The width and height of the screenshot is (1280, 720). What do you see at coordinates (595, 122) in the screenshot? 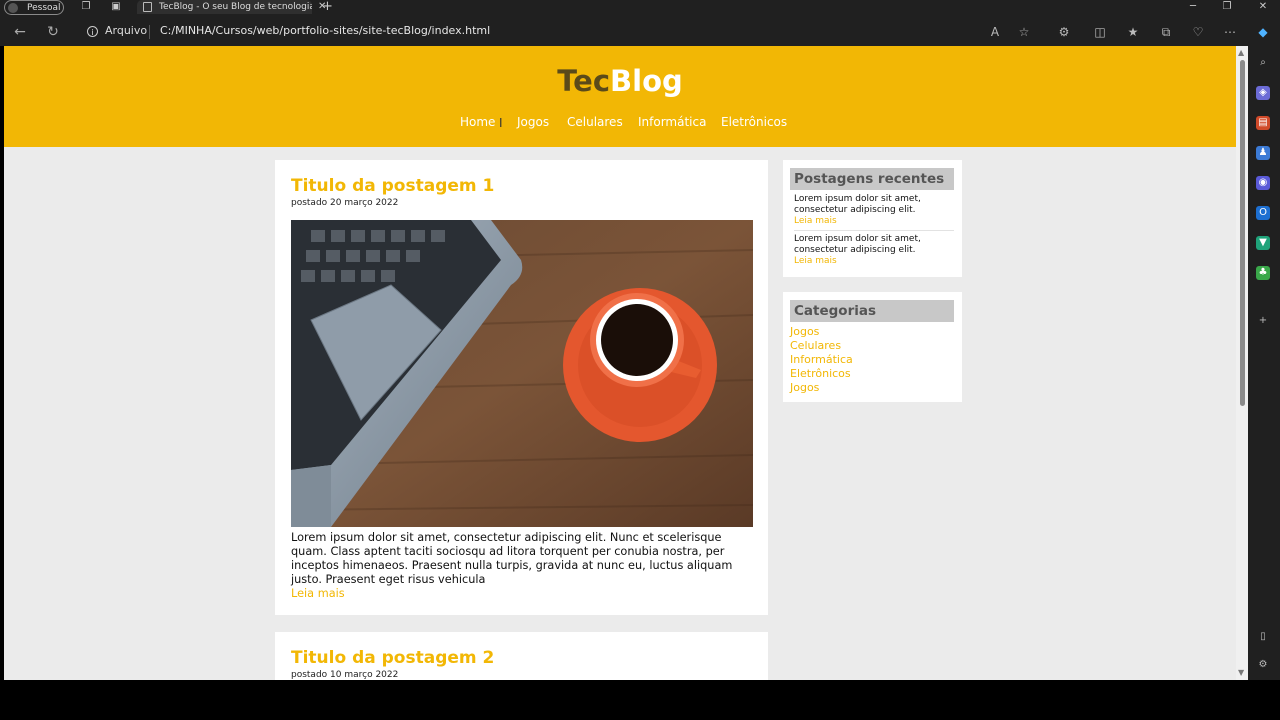
I see `menu-item-celulares: Celulares` at bounding box center [595, 122].